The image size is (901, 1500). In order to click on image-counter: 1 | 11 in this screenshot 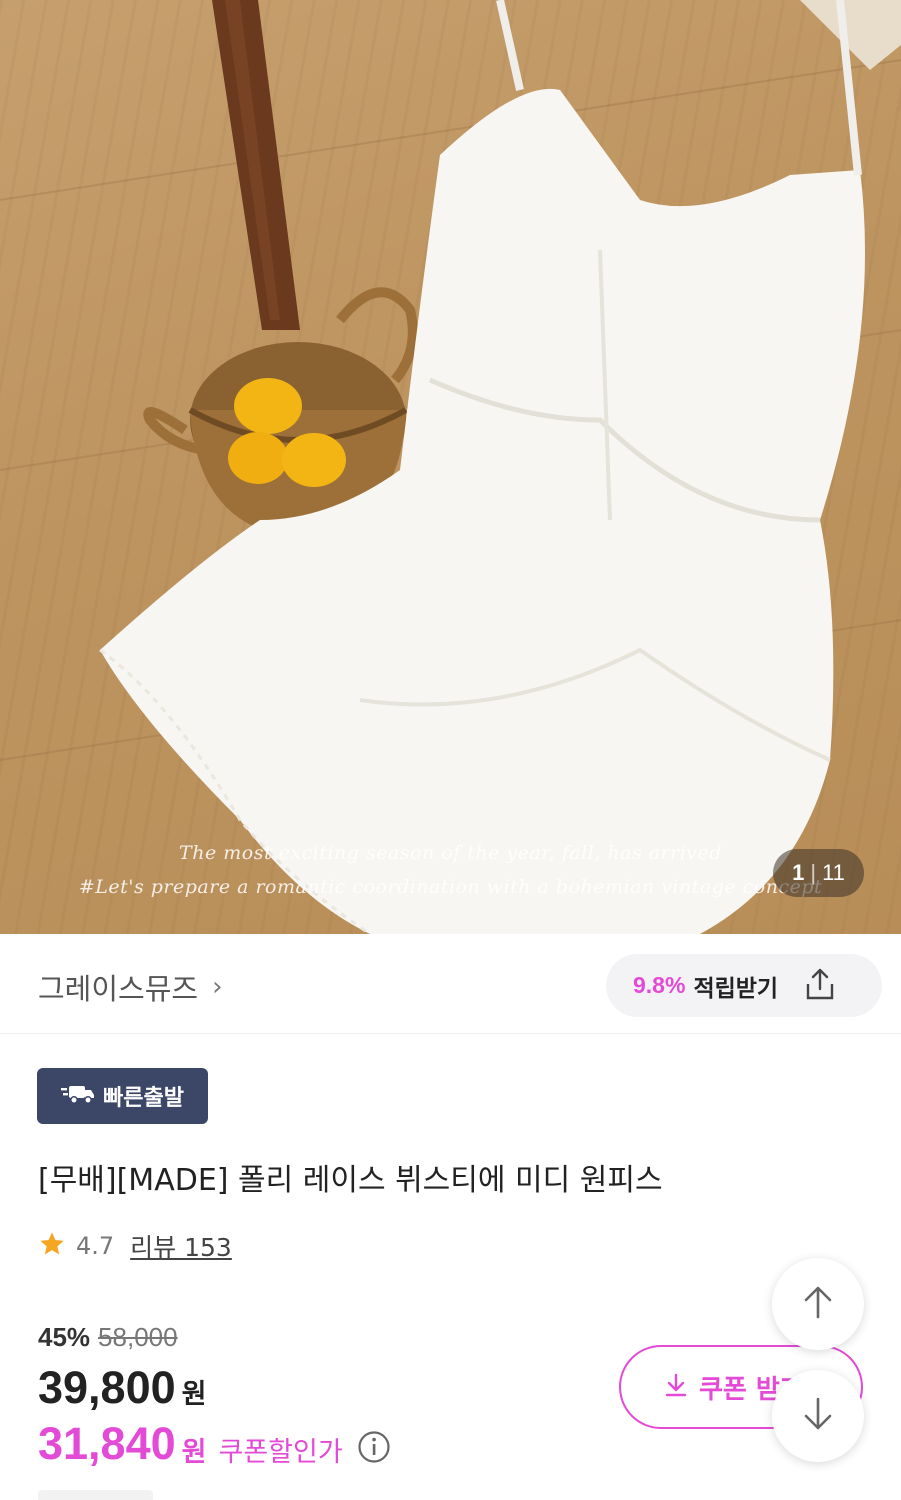, I will do `click(818, 873)`.